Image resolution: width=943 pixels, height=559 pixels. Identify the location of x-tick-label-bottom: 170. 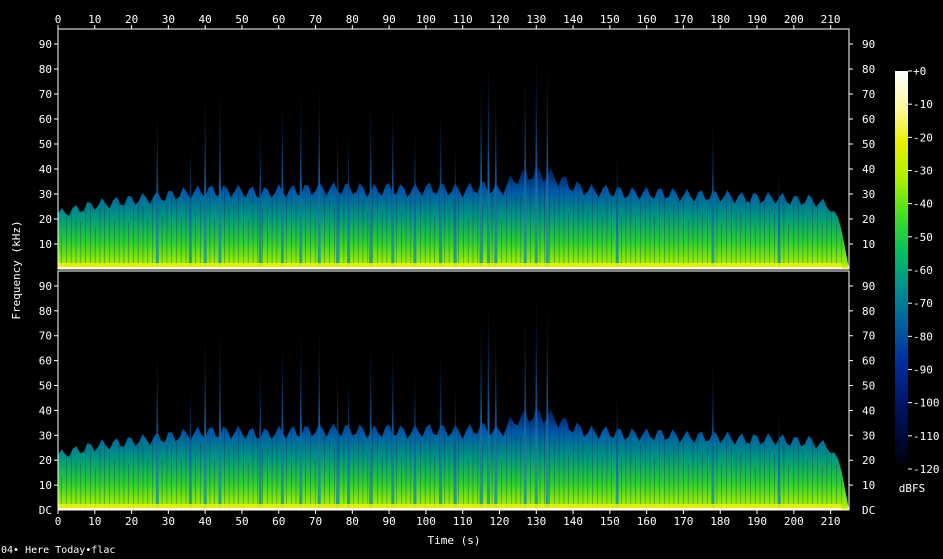
(684, 521).